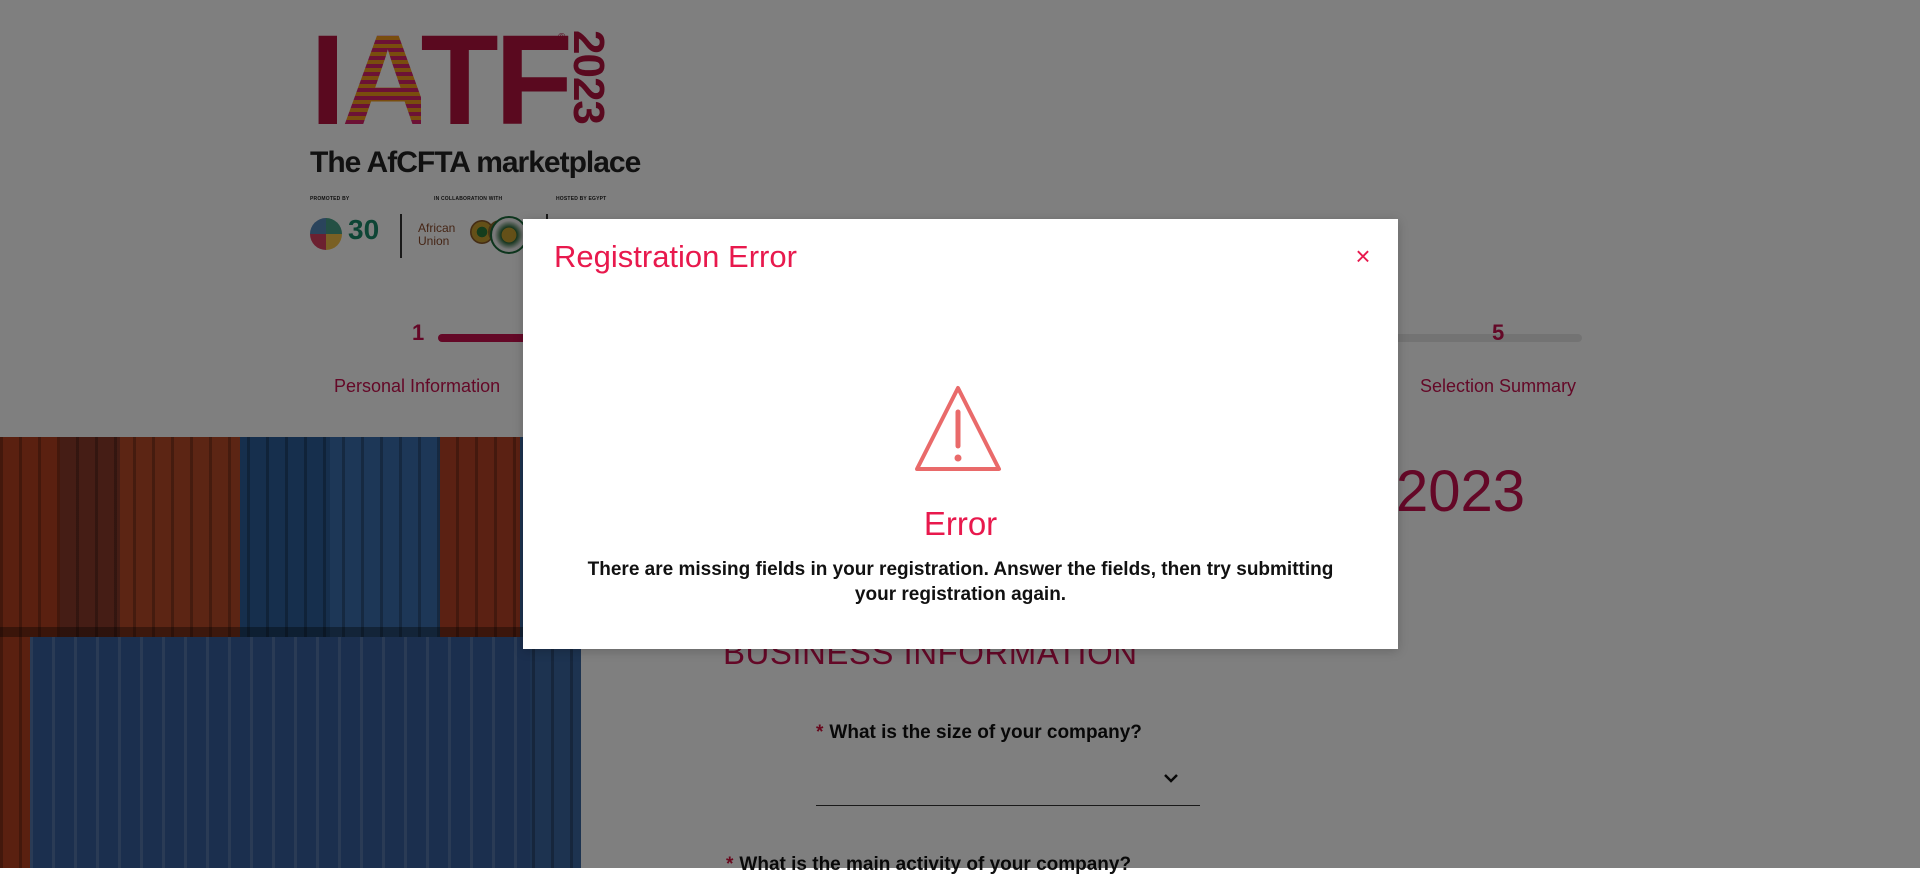 The height and width of the screenshot is (876, 1920). What do you see at coordinates (958, 428) in the screenshot?
I see `warning-triangle-icon` at bounding box center [958, 428].